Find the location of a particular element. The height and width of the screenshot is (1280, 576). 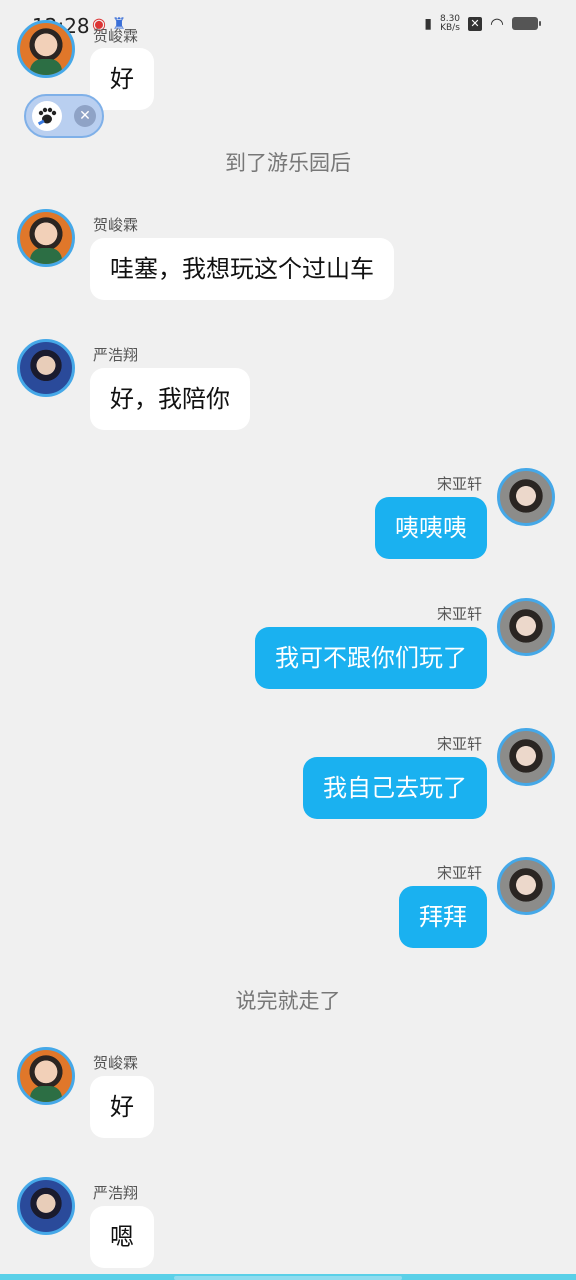

message-bubble: 我自己去玩了 is located at coordinates (395, 788).